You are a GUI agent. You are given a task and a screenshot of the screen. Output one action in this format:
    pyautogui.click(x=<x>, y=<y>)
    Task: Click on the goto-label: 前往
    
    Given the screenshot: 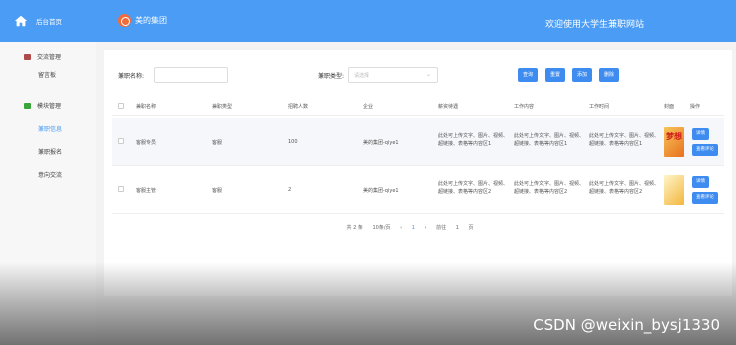 What is the action you would take?
    pyautogui.click(x=441, y=228)
    